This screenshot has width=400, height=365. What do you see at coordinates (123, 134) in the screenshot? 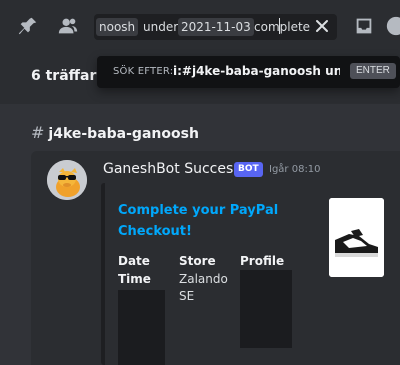
I see `channel-name: j4ke-baba-ganoosh` at bounding box center [123, 134].